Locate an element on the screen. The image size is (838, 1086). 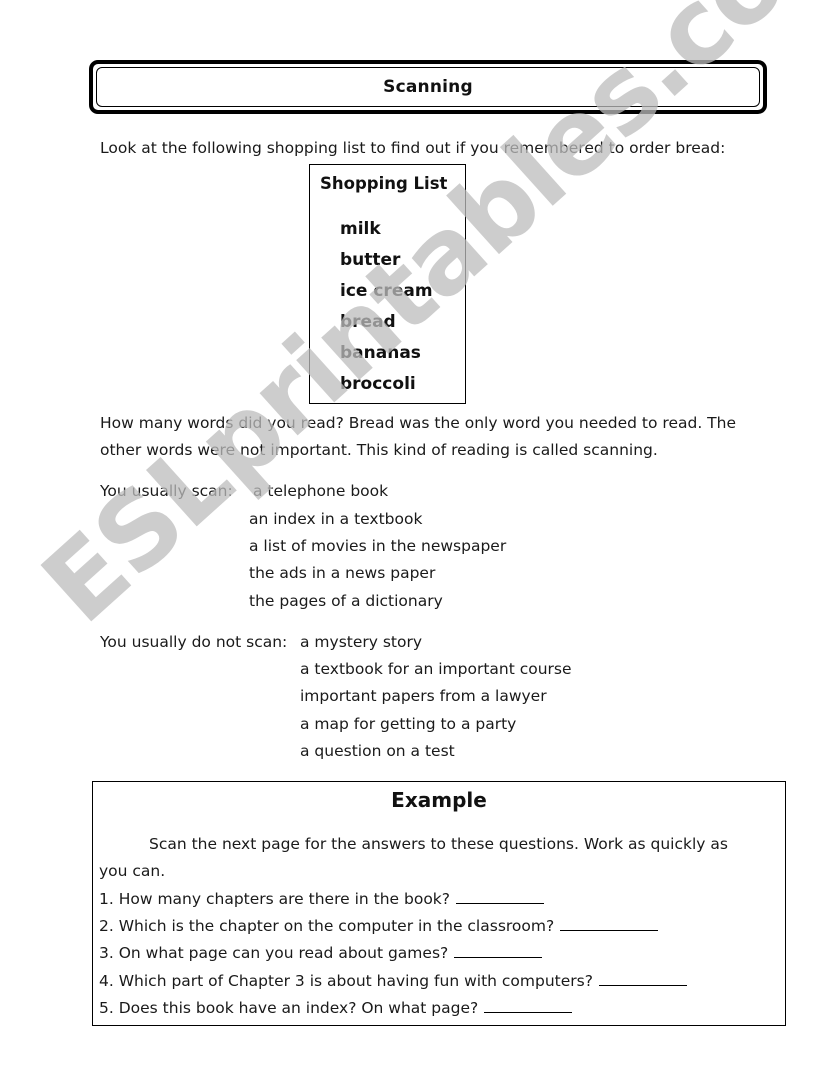
scan-label: You usually scan: is located at coordinates (166, 491).